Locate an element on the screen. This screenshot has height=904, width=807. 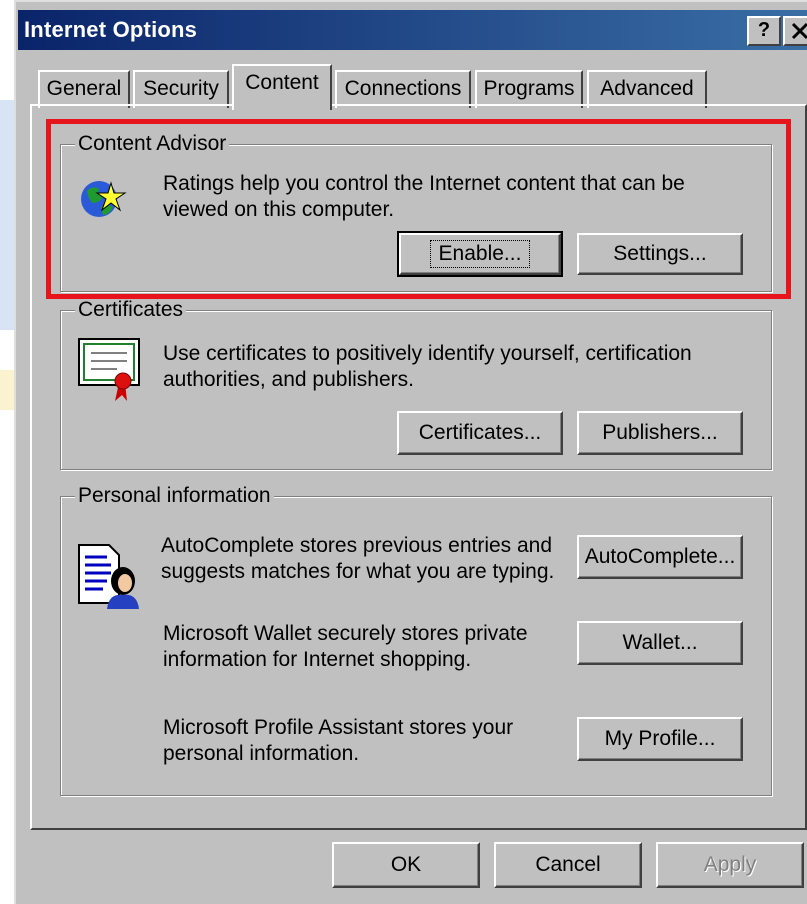
tab-connections: Connections is located at coordinates (403, 89).